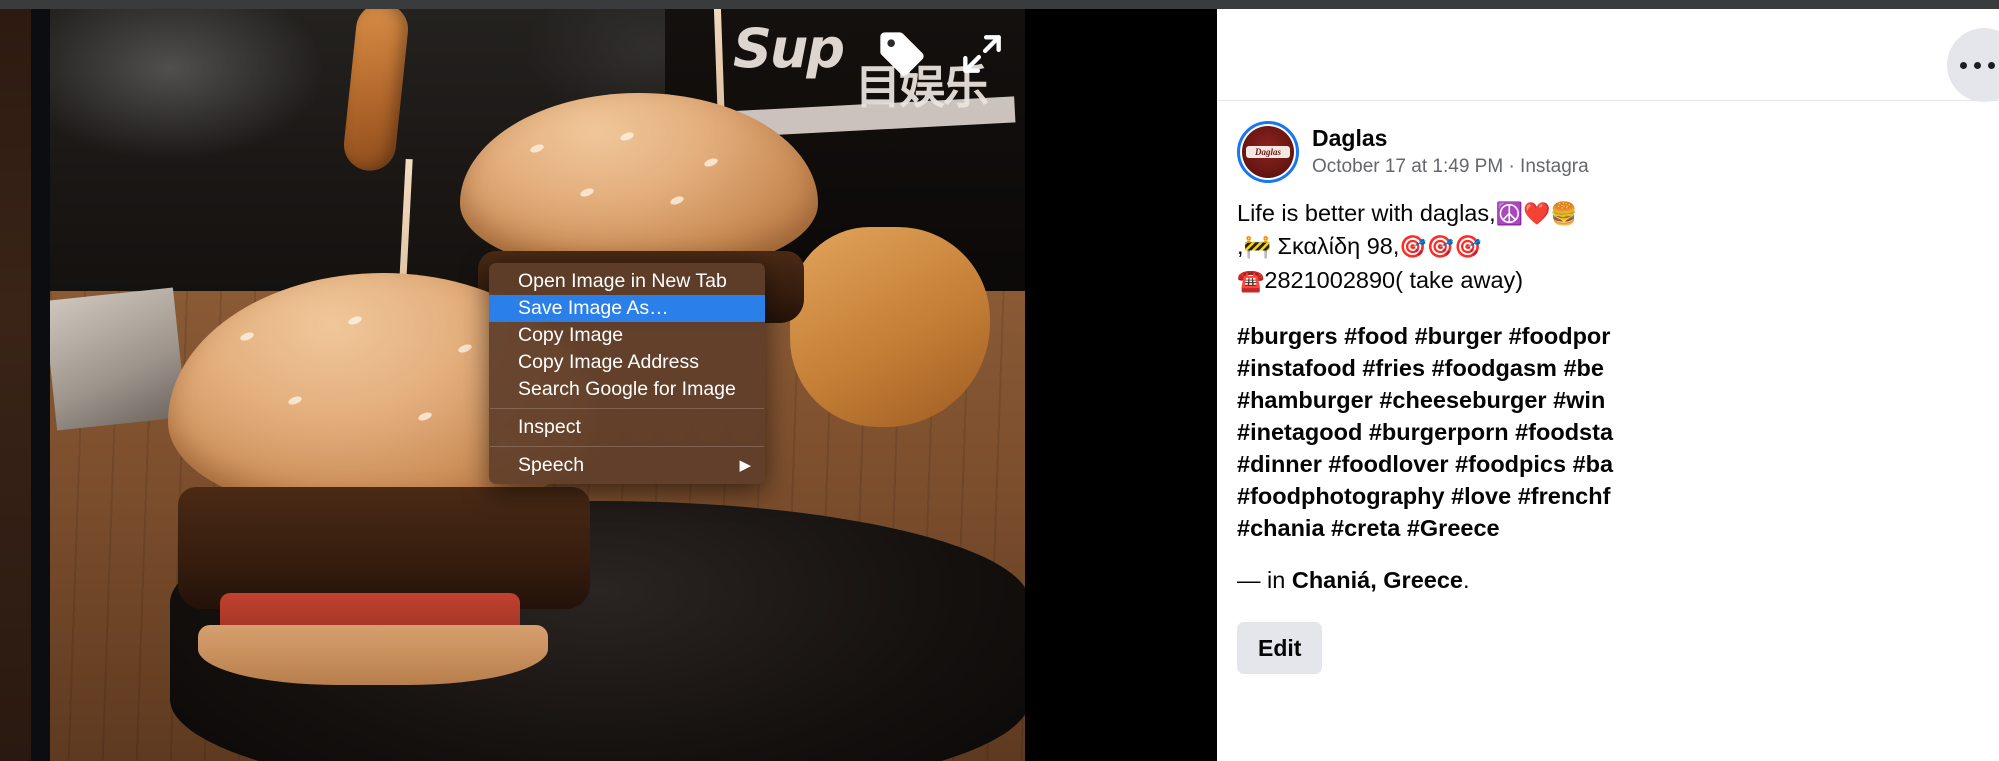 The height and width of the screenshot is (761, 1999). What do you see at coordinates (609, 362) in the screenshot?
I see `context-menu-item-label: Copy Image Address` at bounding box center [609, 362].